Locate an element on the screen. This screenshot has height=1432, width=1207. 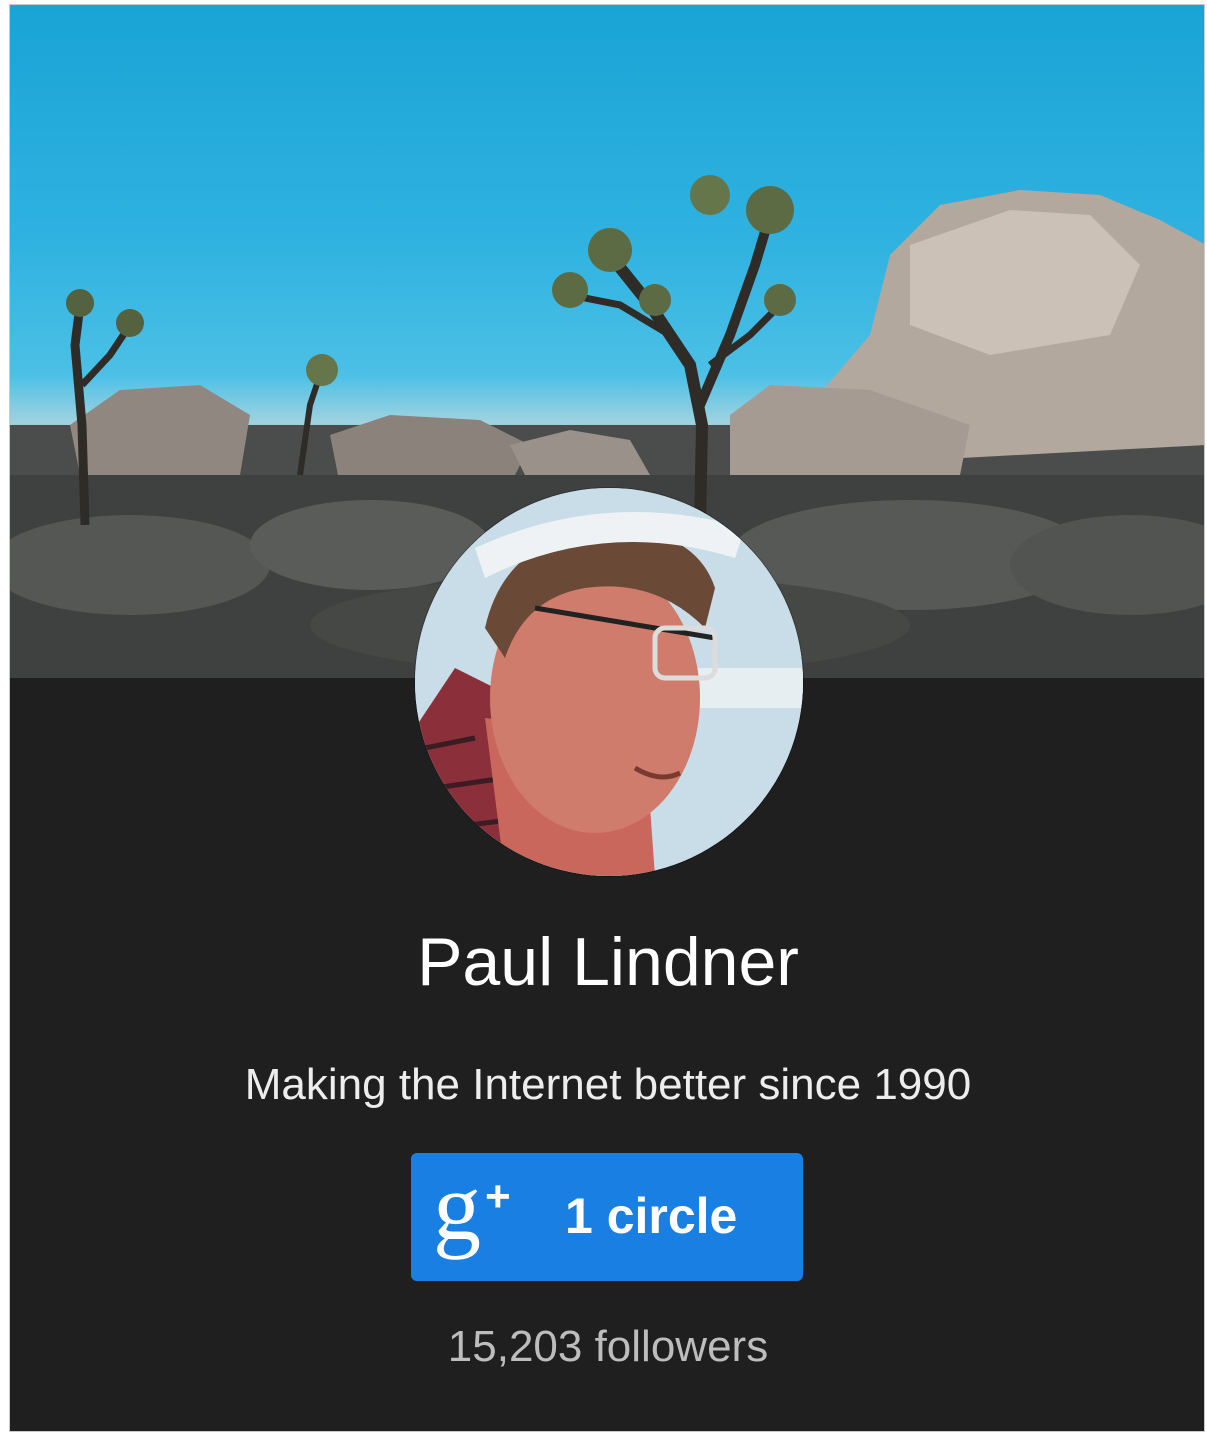
profile-name: Paul Lindner is located at coordinates (608, 962).